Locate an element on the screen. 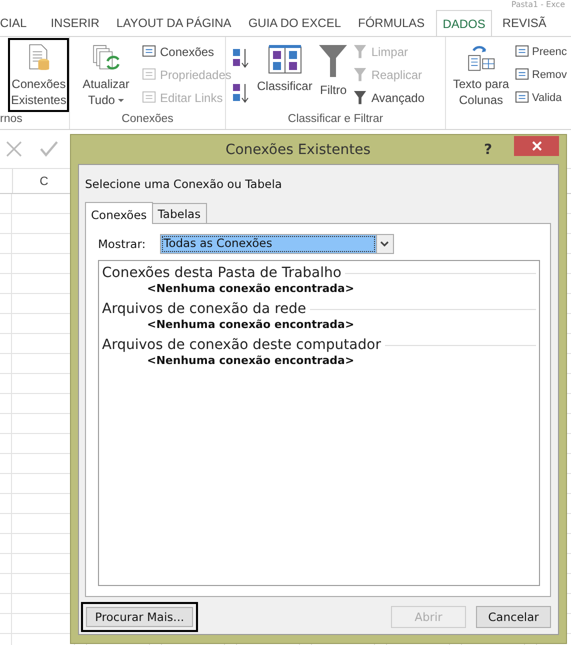  ribbon-button: Filtro is located at coordinates (333, 75).